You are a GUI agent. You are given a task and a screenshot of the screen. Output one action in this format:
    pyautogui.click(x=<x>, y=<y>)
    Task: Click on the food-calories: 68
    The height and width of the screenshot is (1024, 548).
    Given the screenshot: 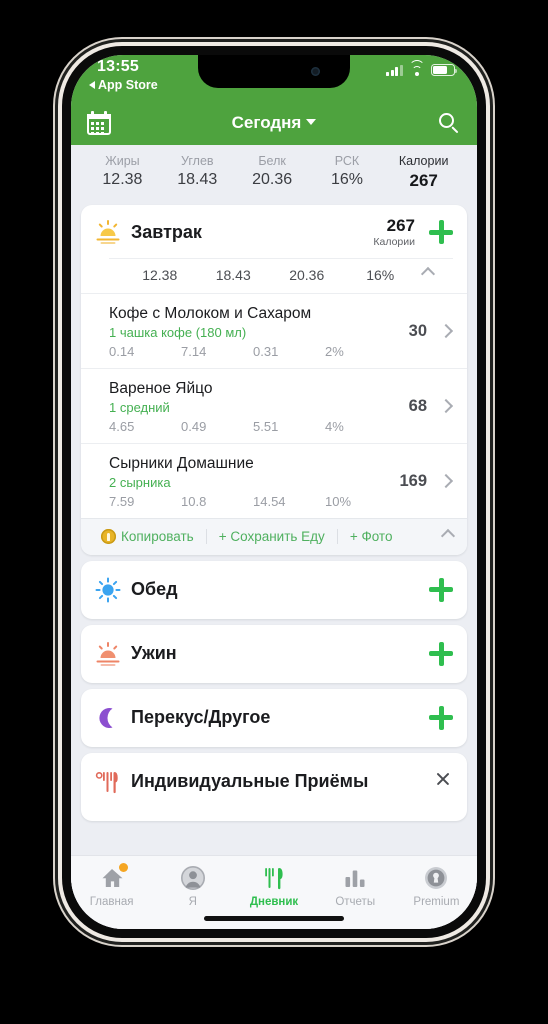 What is the action you would take?
    pyautogui.click(x=417, y=406)
    